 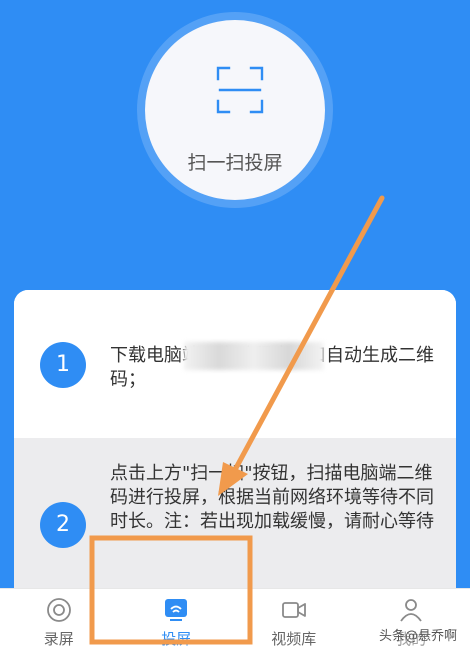 I want to click on nav-label: 录屏, so click(x=59, y=638).